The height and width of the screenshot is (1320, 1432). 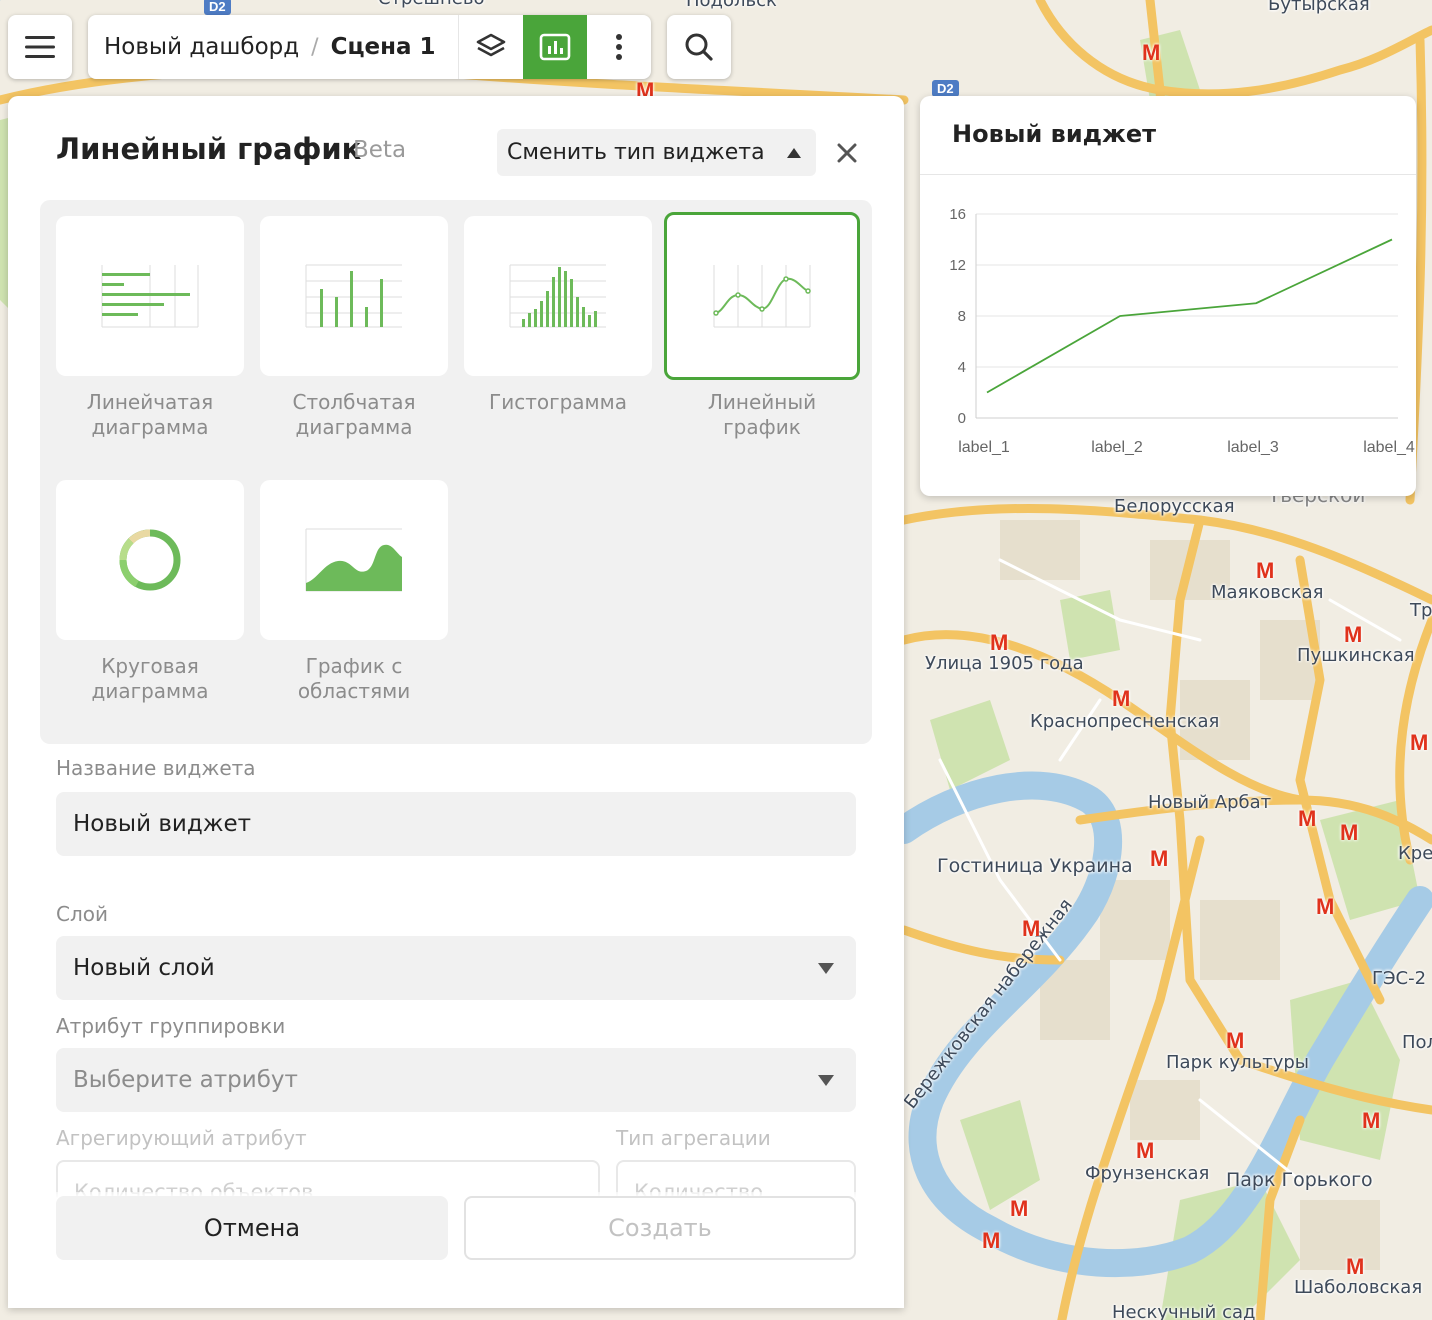 I want to click on map-label-frunzenskaya: Фрунзенская, so click(x=1147, y=1173).